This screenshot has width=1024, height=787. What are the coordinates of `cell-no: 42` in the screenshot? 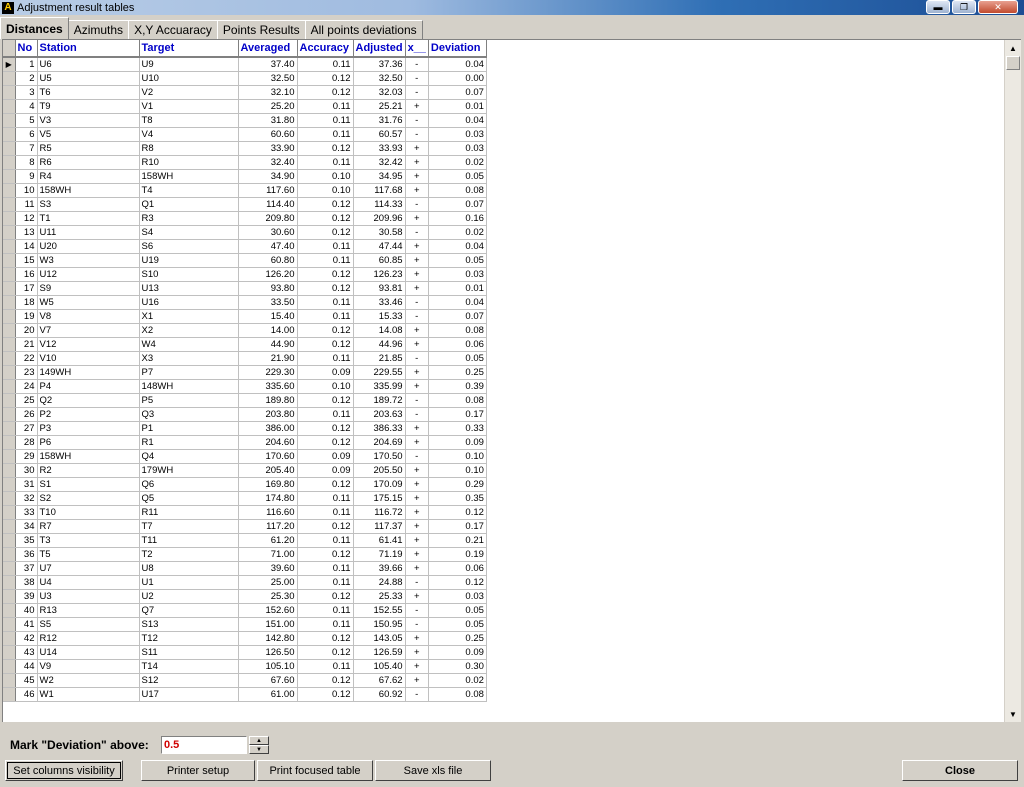 It's located at (26, 638).